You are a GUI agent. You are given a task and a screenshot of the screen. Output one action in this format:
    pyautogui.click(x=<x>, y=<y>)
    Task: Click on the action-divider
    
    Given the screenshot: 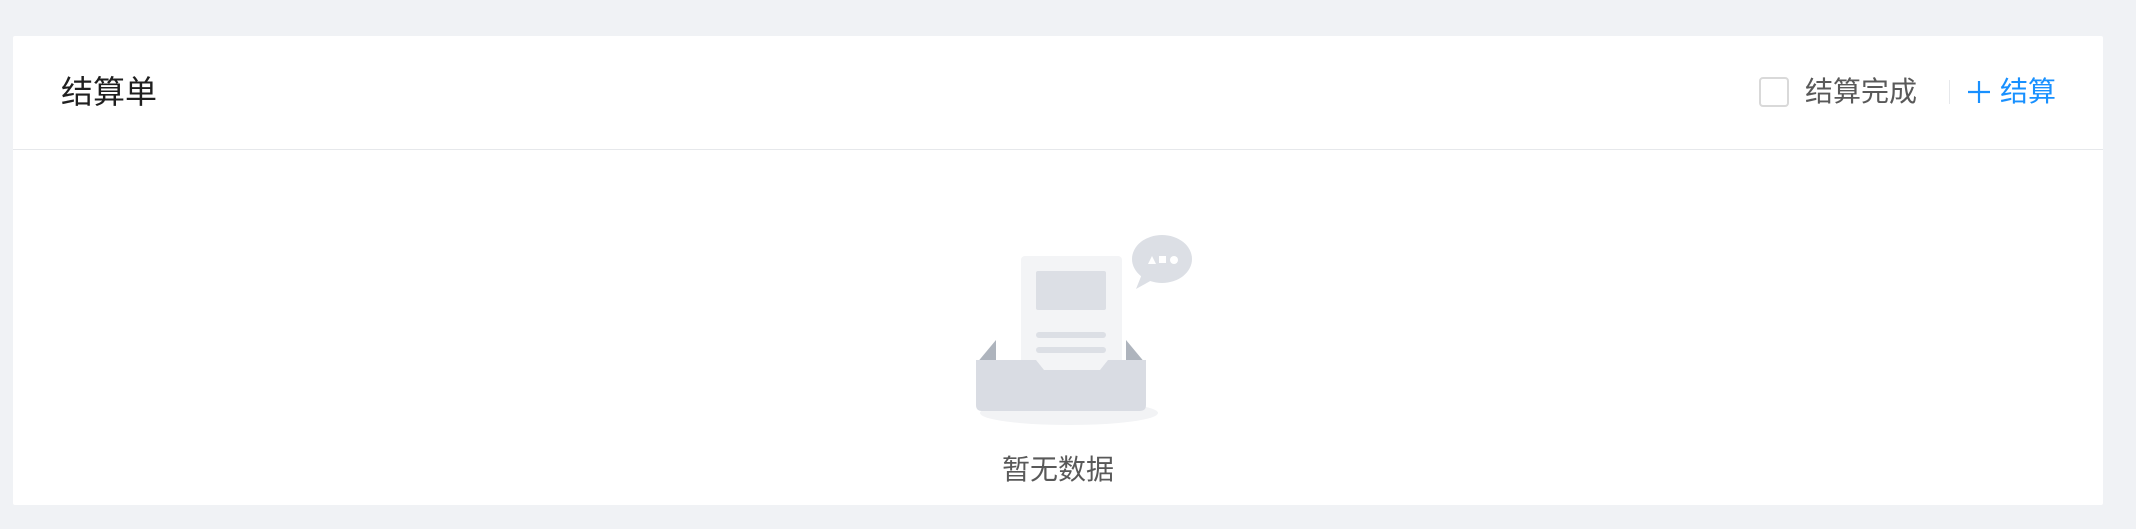 What is the action you would take?
    pyautogui.click(x=1949, y=92)
    